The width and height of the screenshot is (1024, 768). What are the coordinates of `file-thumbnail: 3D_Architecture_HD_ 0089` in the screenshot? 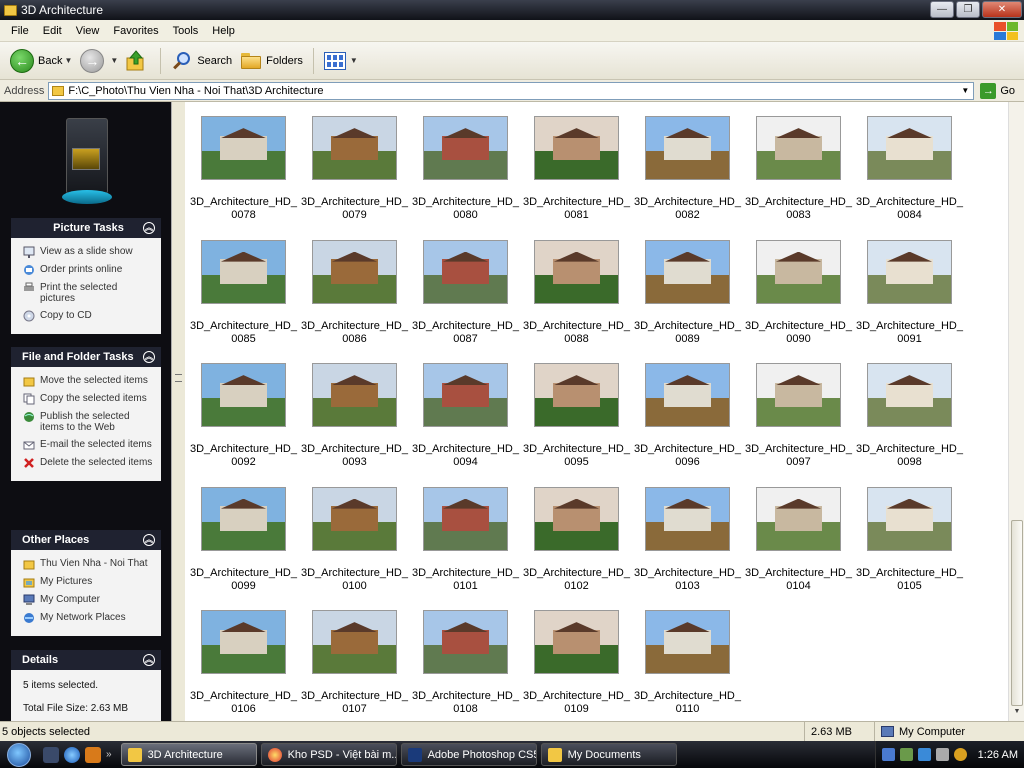 It's located at (687, 290).